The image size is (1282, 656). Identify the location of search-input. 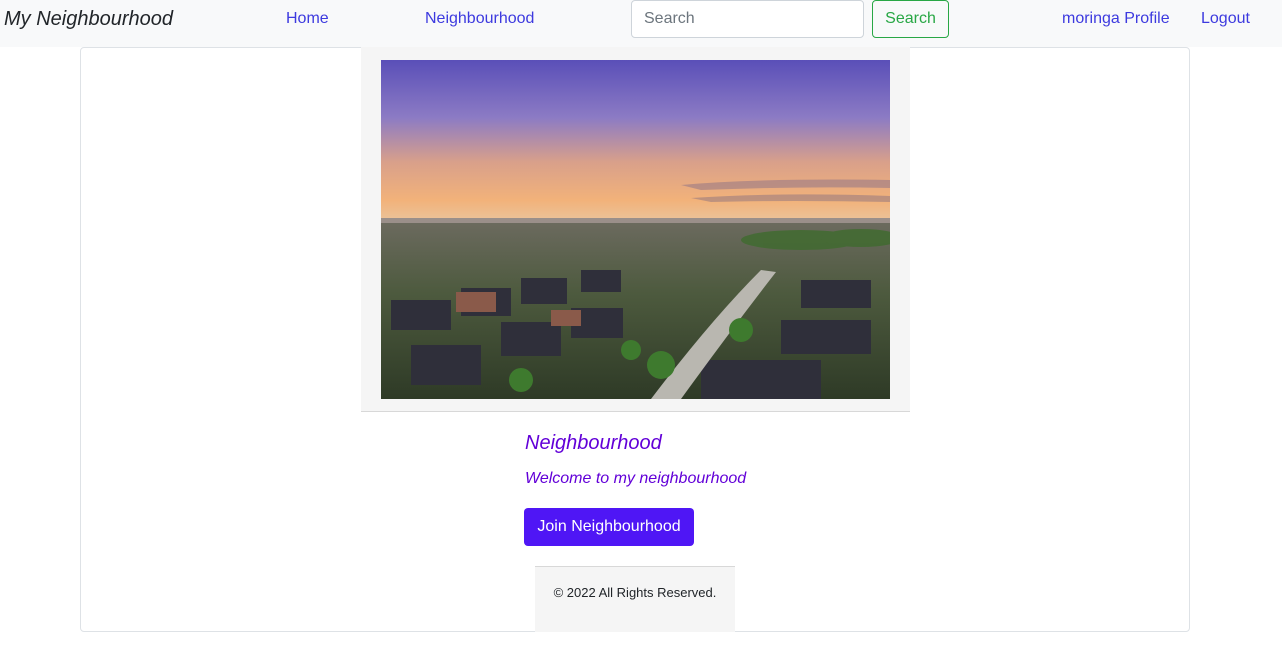
(747, 19).